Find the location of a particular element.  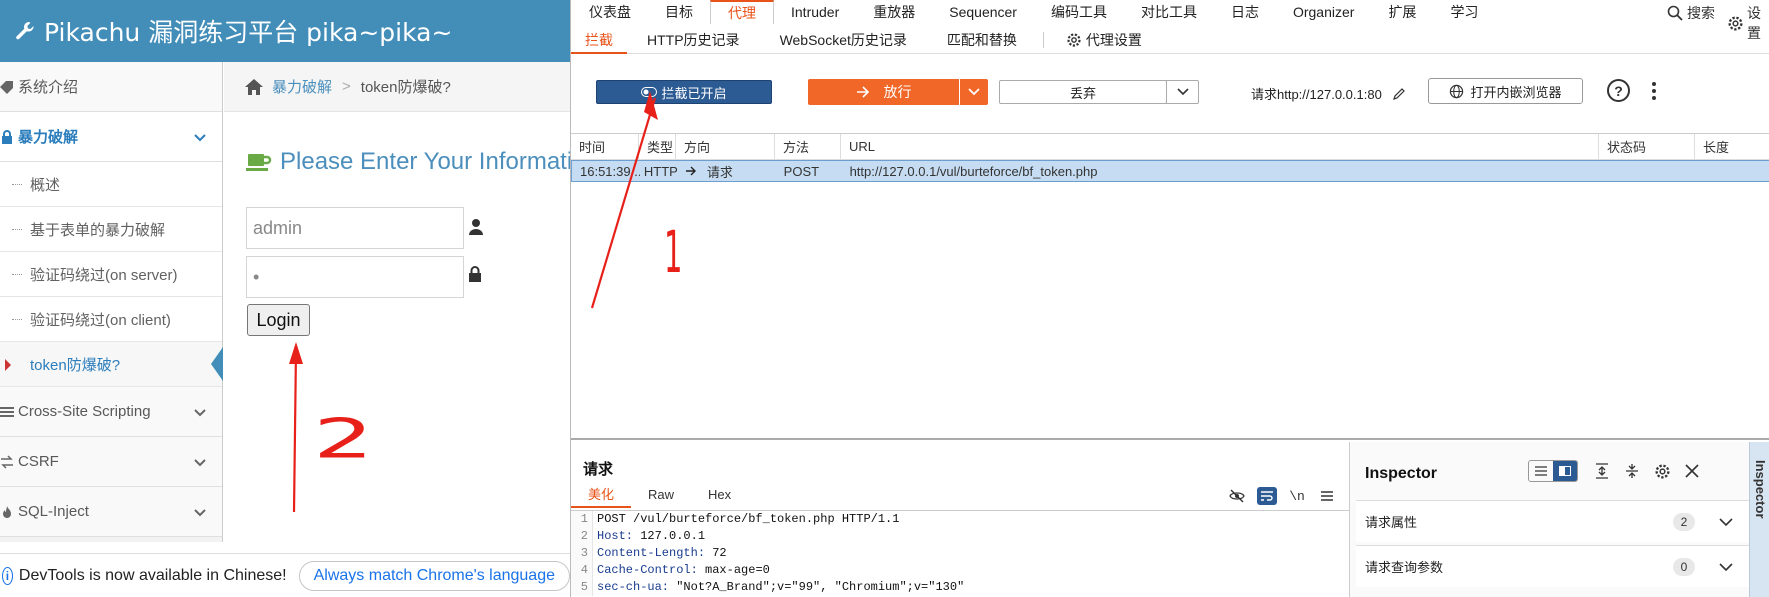

sidebar-item-label: 系统介绍 is located at coordinates (48, 87).